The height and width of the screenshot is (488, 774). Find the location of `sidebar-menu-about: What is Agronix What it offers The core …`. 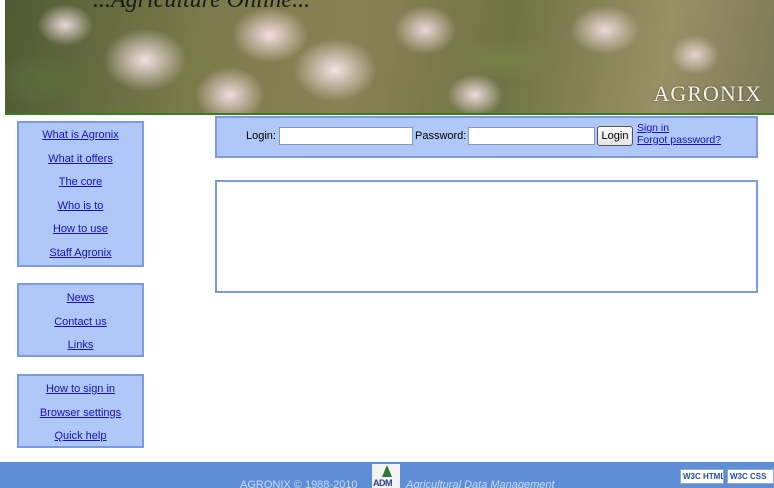

sidebar-menu-about: What is Agronix What it offers The core … is located at coordinates (80, 194).